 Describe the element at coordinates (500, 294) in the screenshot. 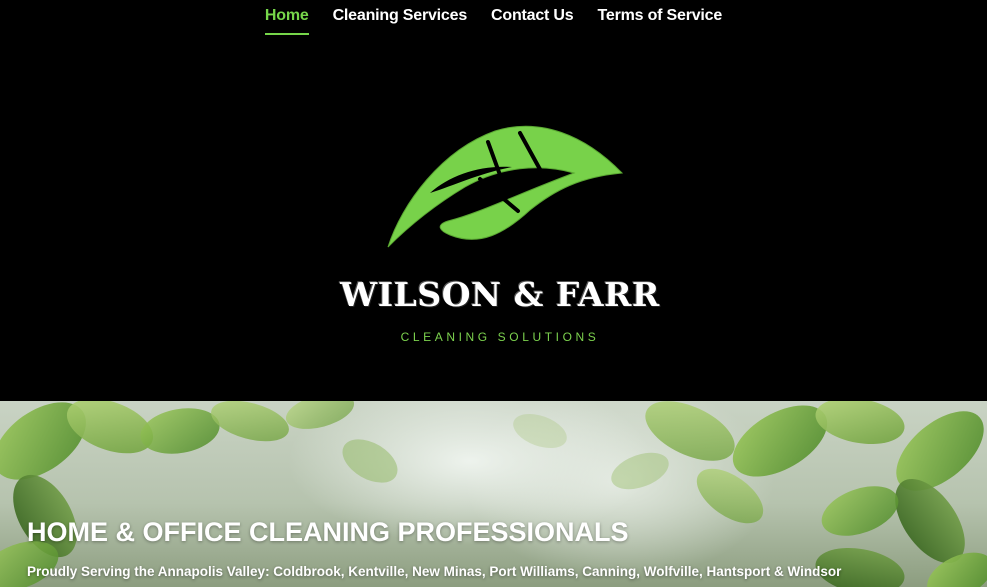

I see `brand-name: WILSON & FARR` at that location.